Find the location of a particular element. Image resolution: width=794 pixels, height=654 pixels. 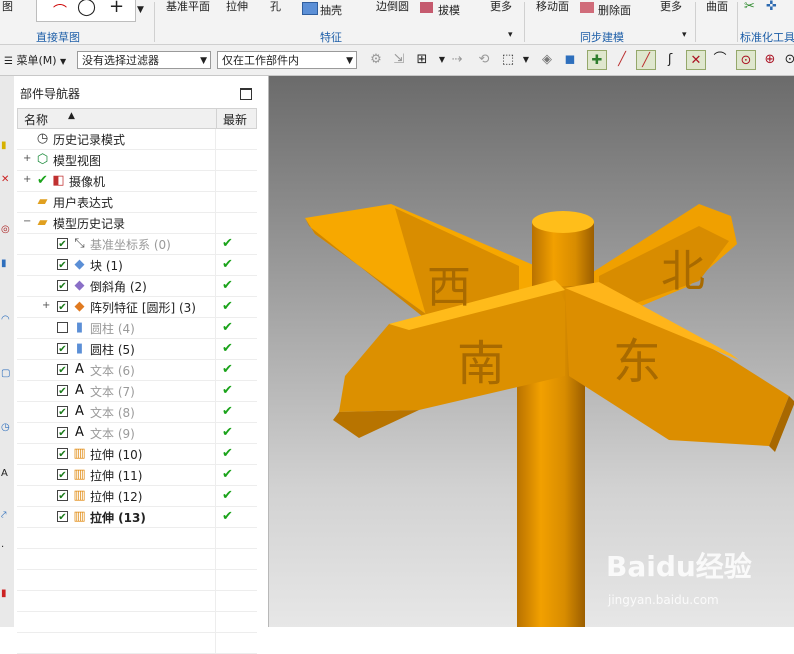

menu-button: ☰ 菜单(M) ▼ is located at coordinates (35, 60).